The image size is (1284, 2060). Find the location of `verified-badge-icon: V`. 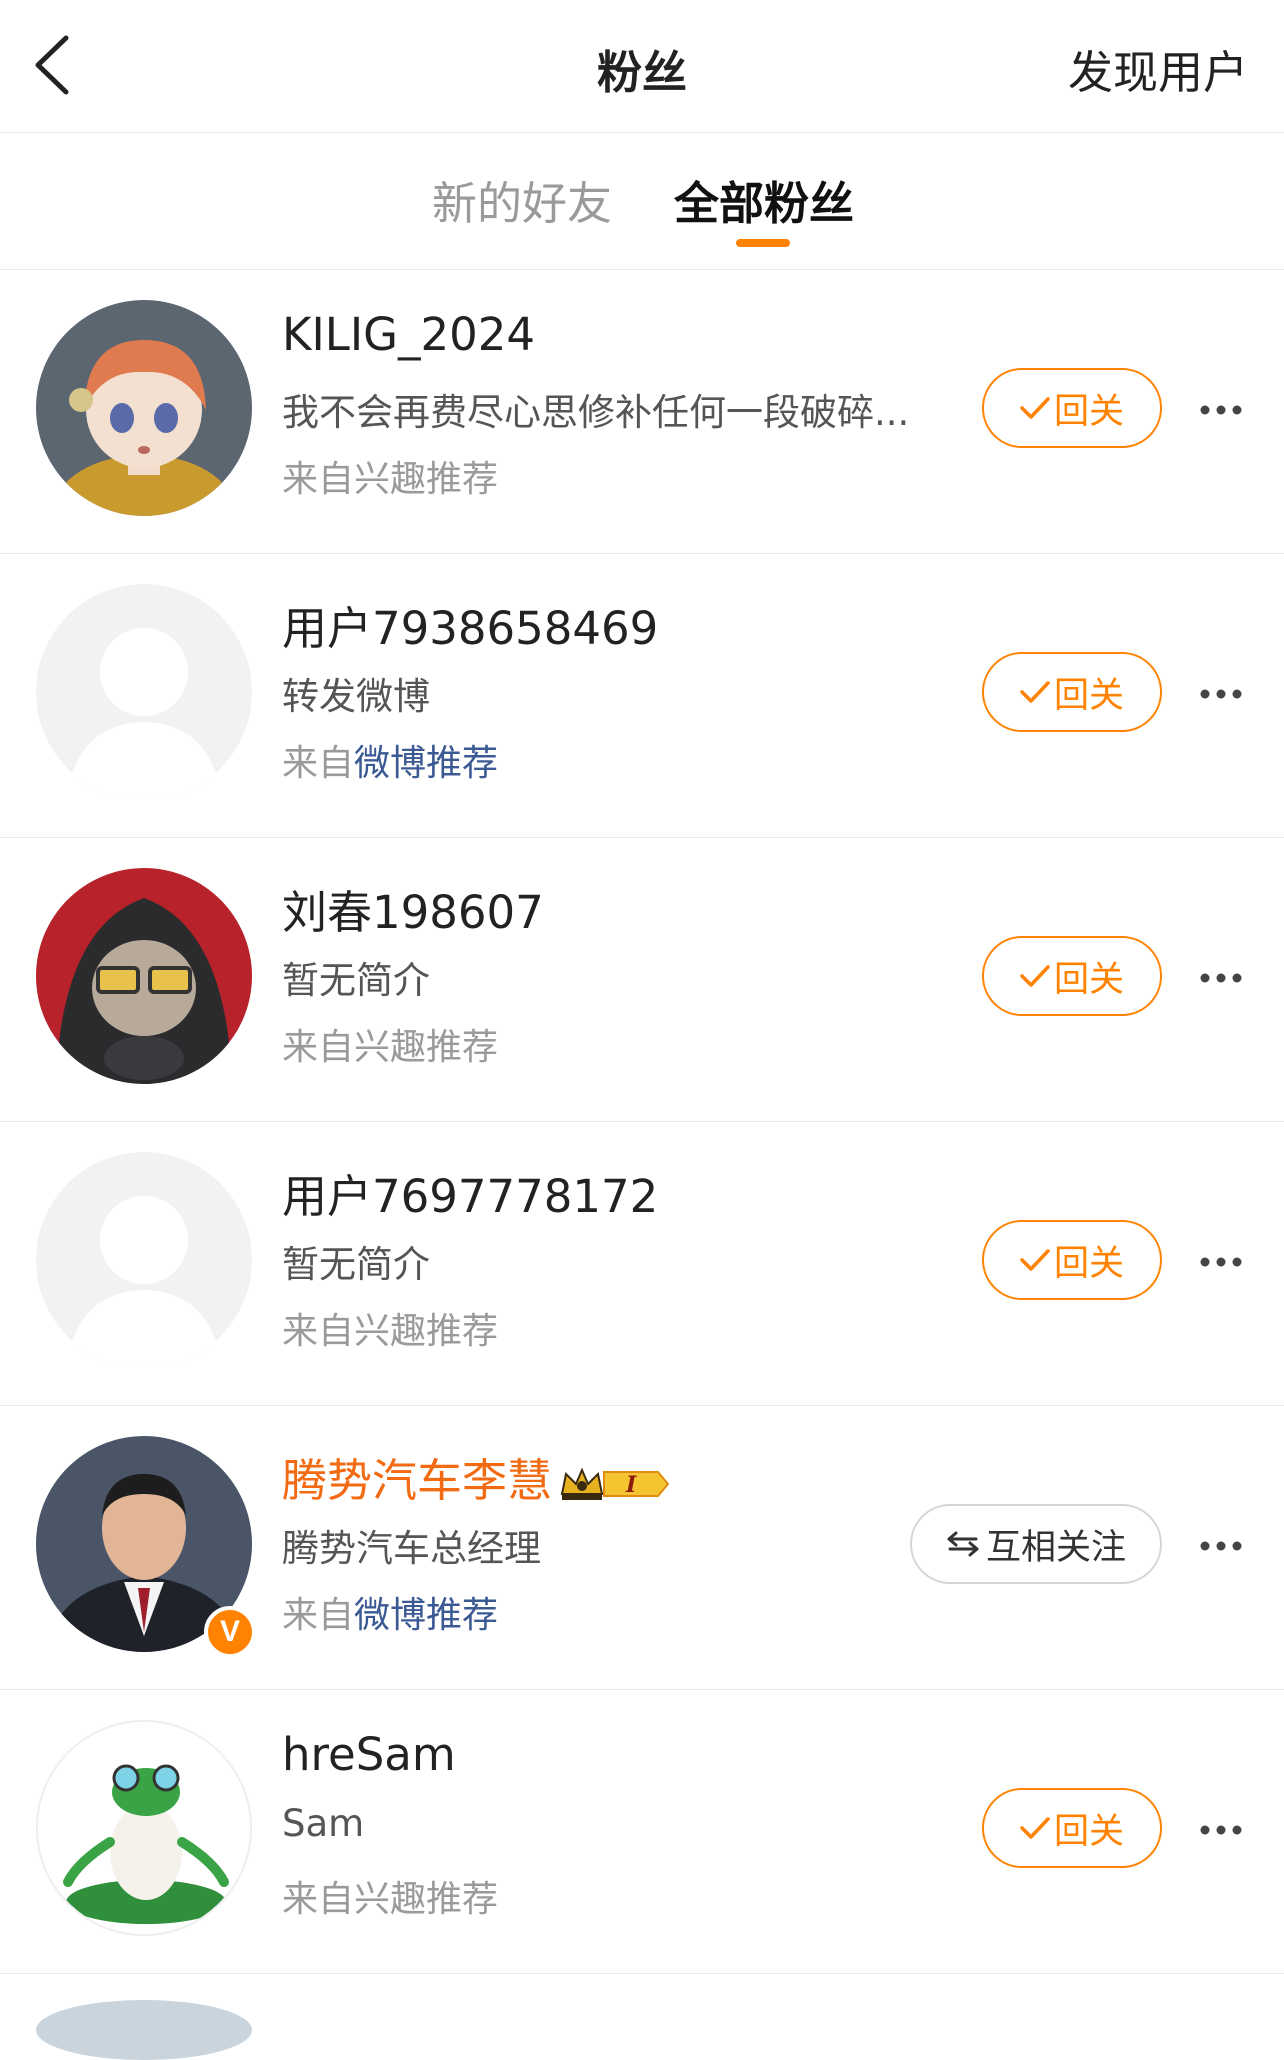

verified-badge-icon: V is located at coordinates (230, 1632).